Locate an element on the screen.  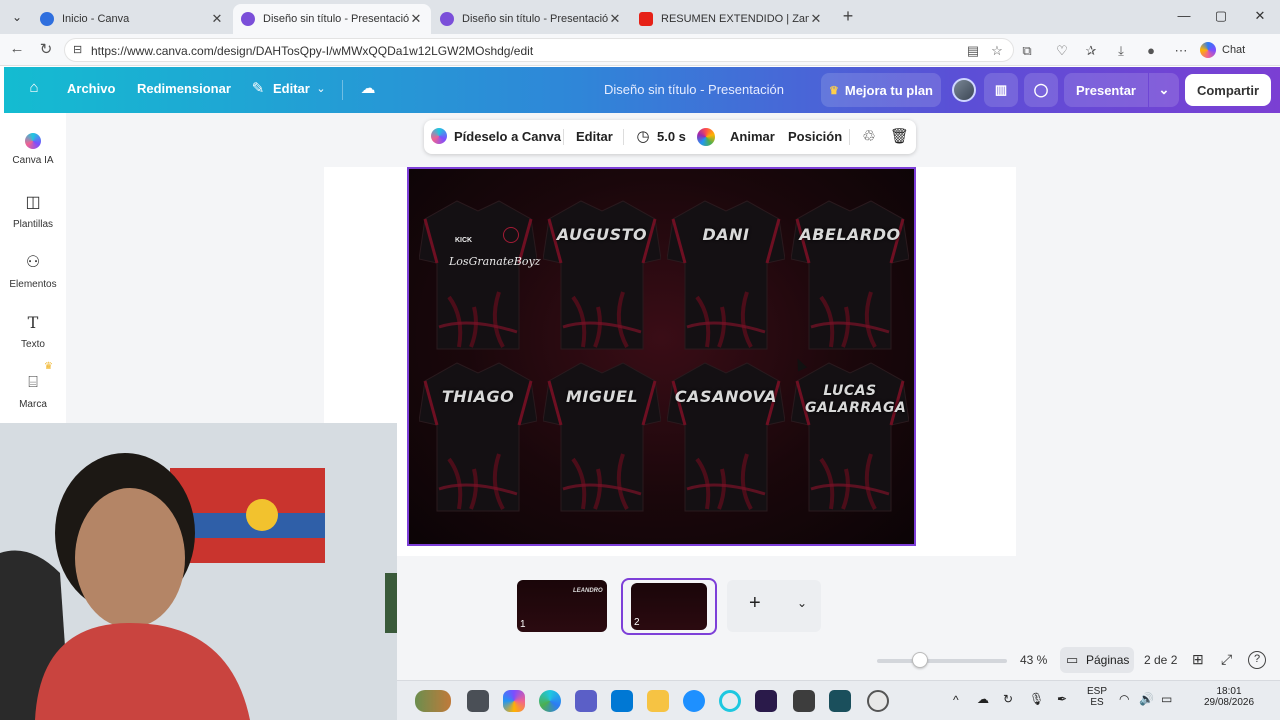
cloud-saved-icon: ☁ is located at coordinates (368, 88).